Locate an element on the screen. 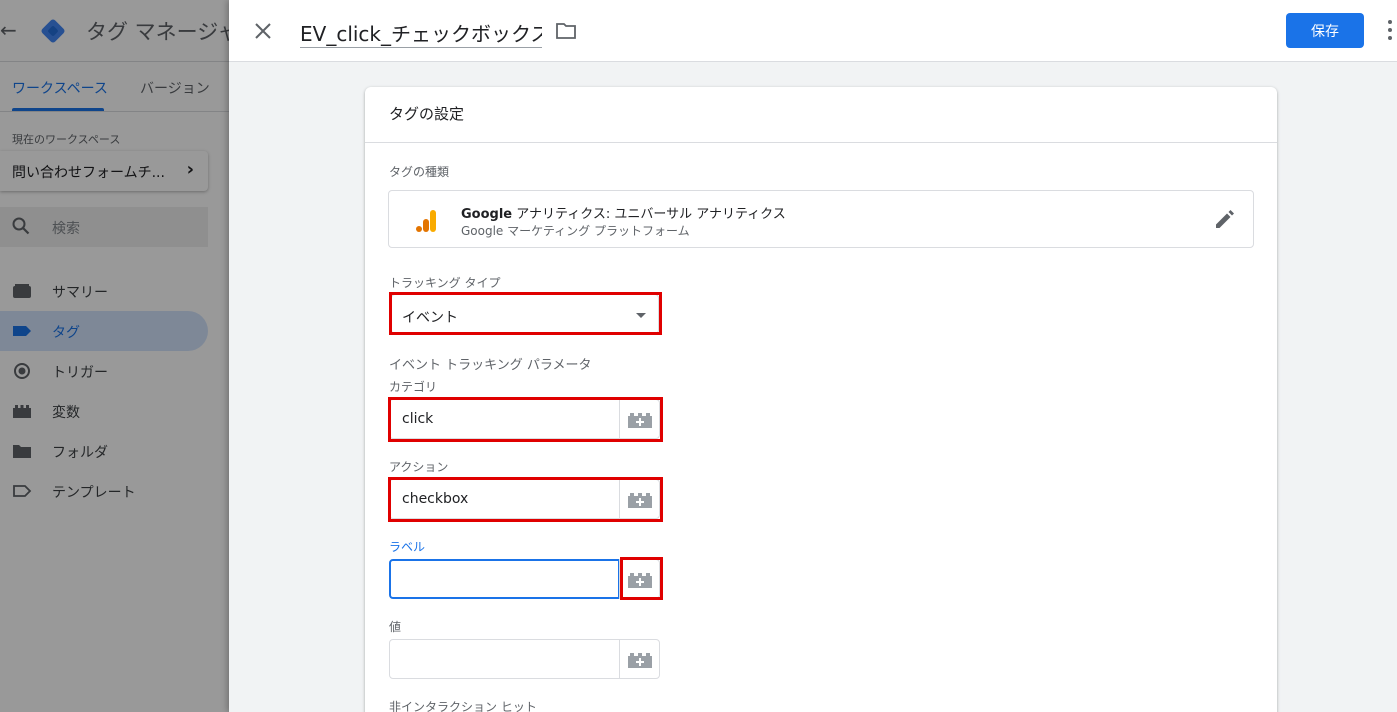 The image size is (1397, 712). divider is located at coordinates (821, 142).